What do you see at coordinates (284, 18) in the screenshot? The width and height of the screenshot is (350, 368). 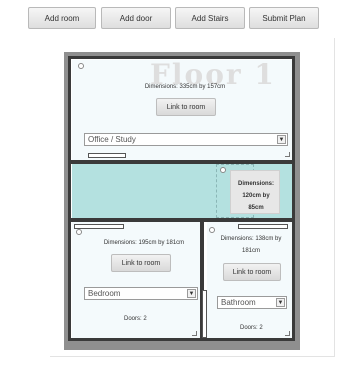 I see `submit-plan-button: Submit Plan` at bounding box center [284, 18].